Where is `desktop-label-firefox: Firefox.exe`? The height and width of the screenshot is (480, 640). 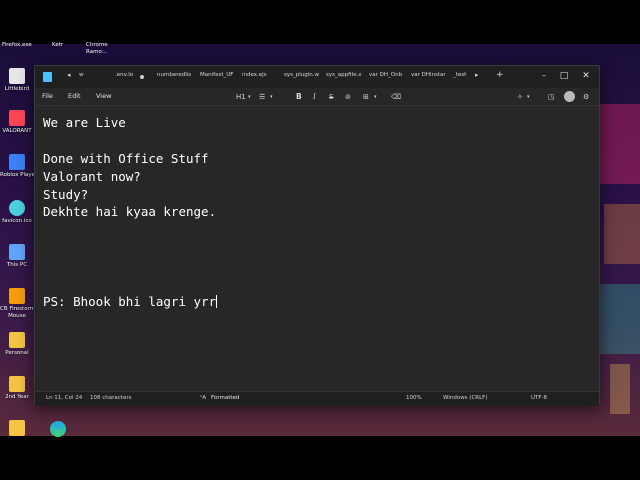 desktop-label-firefox: Firefox.exe is located at coordinates (17, 45).